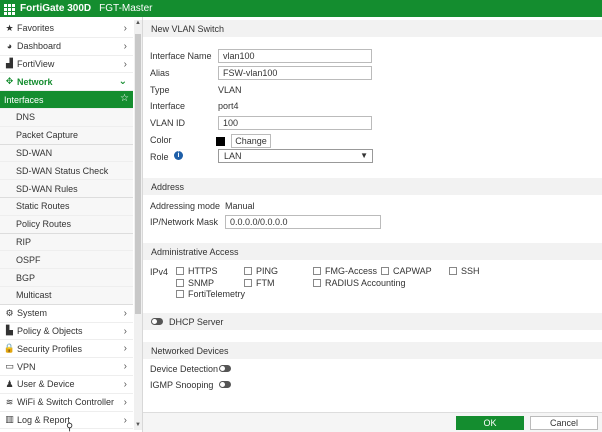 This screenshot has height=432, width=602. Describe the element at coordinates (178, 155) in the screenshot. I see `info-icon: i` at that location.